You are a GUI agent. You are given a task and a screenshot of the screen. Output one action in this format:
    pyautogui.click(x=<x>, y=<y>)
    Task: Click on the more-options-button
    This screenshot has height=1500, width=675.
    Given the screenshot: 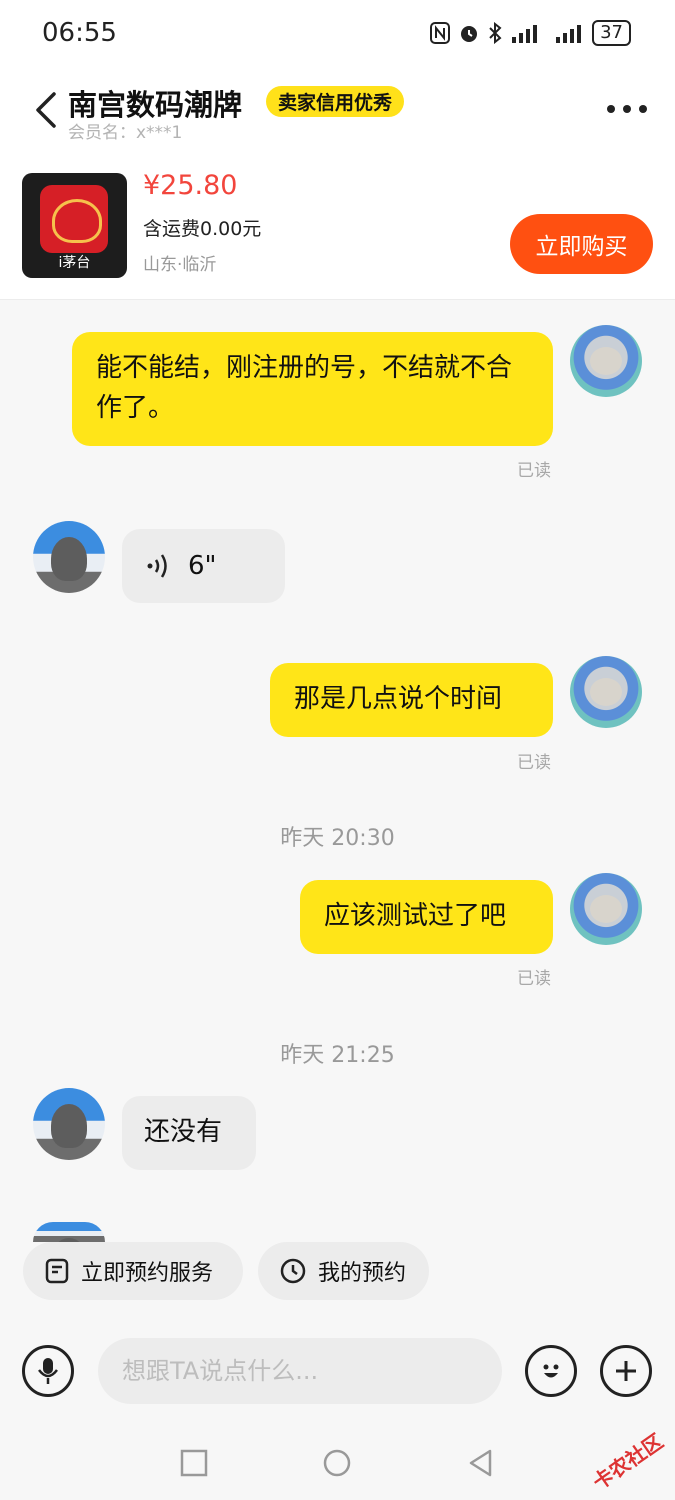 What is the action you would take?
    pyautogui.click(x=627, y=109)
    